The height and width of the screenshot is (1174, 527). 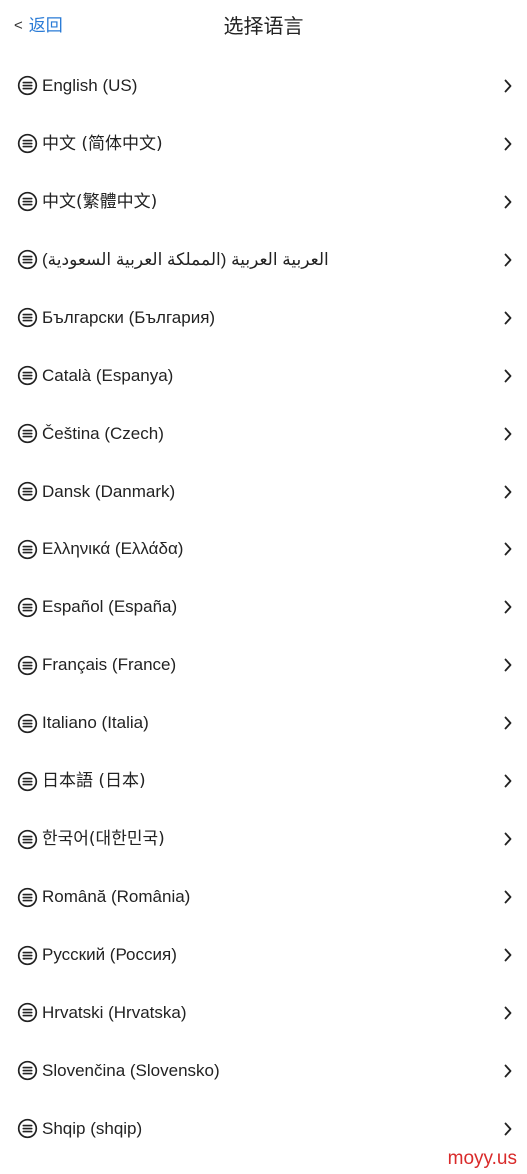 What do you see at coordinates (94, 781) in the screenshot?
I see `language-label: 日本語 (日本)` at bounding box center [94, 781].